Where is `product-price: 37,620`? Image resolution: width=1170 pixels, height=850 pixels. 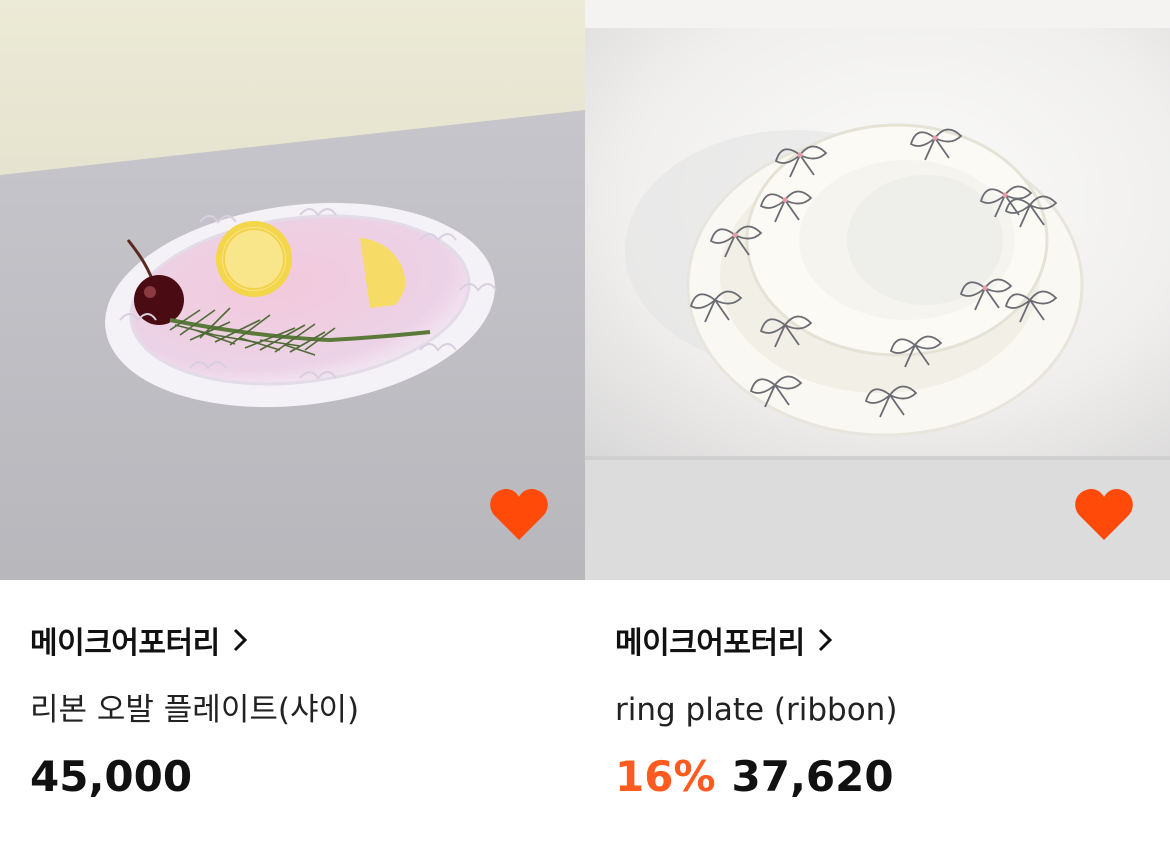
product-price: 37,620 is located at coordinates (812, 776).